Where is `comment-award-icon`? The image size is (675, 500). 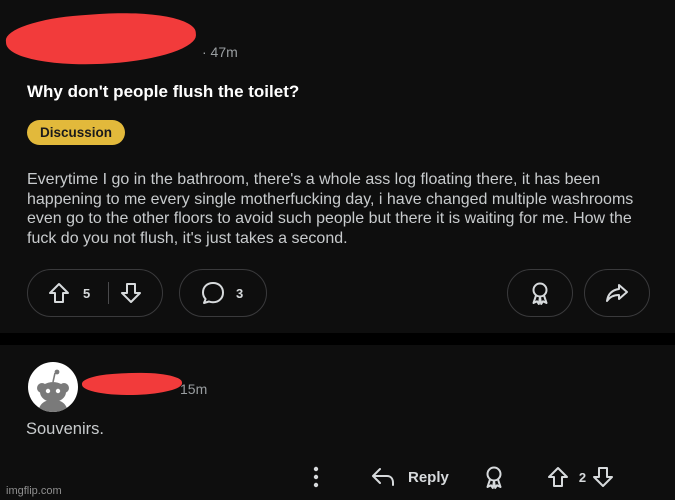
comment-award-icon is located at coordinates (494, 477).